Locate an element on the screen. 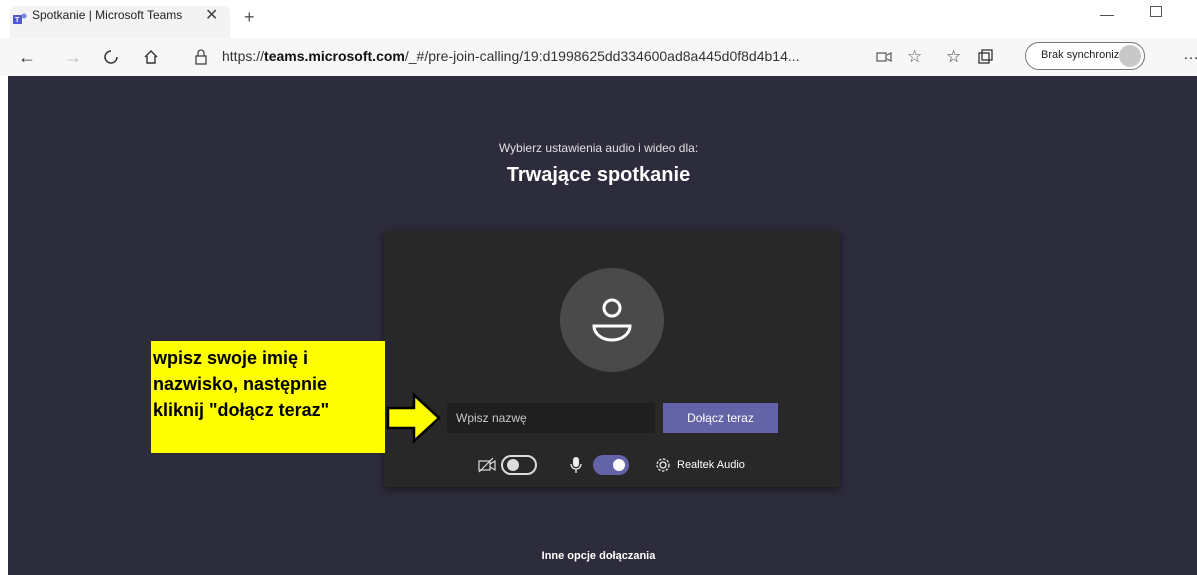 Image resolution: width=1197 pixels, height=575 pixels. video-indicator-icon is located at coordinates (884, 57).